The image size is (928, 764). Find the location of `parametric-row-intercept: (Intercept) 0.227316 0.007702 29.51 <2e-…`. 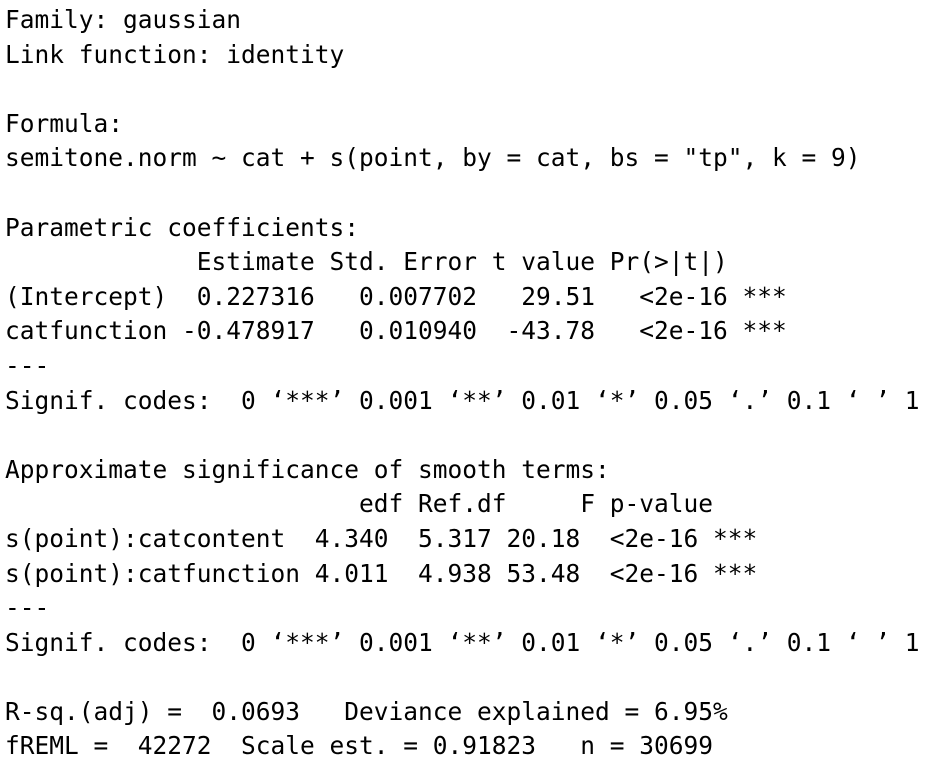

parametric-row-intercept: (Intercept) 0.227316 0.007702 29.51 <2e-… is located at coordinates (396, 296).